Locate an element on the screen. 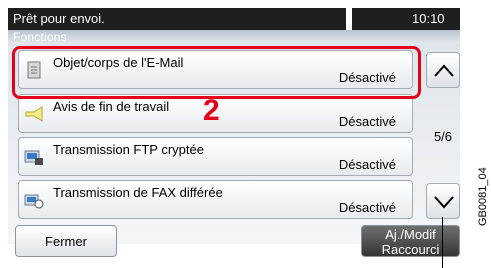 This screenshot has width=491, height=268. chevron-up-icon is located at coordinates (444, 70).